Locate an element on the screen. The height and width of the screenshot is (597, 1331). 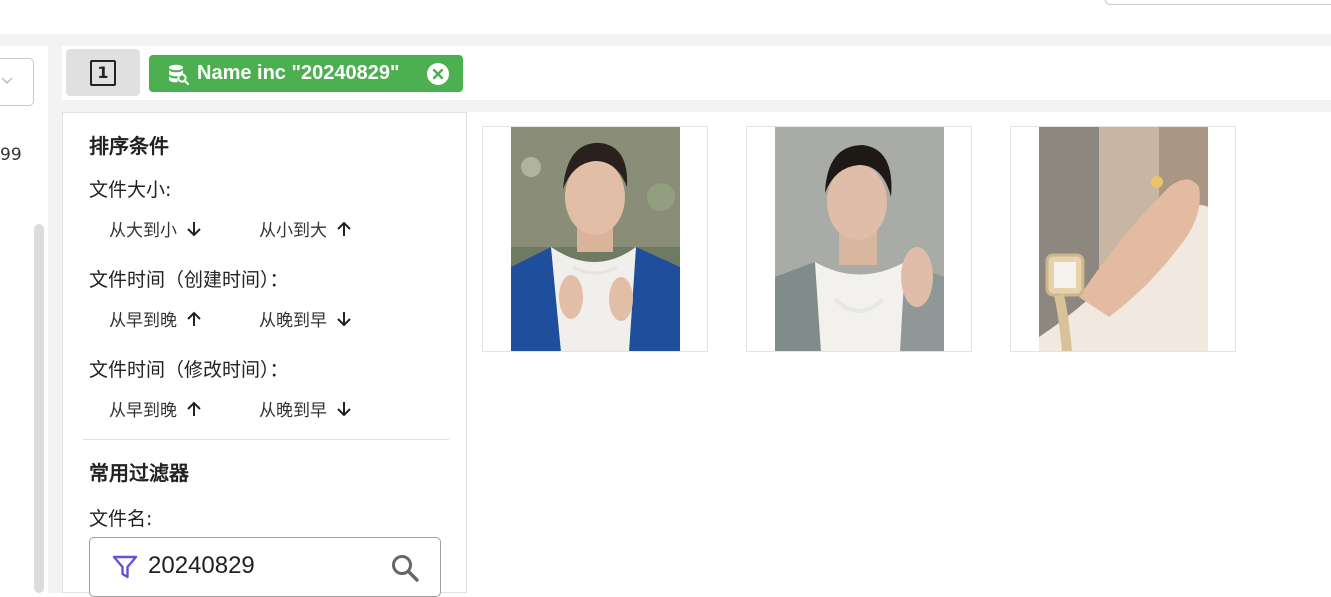
sort-created-asc: 从早到晚 is located at coordinates (156, 318).